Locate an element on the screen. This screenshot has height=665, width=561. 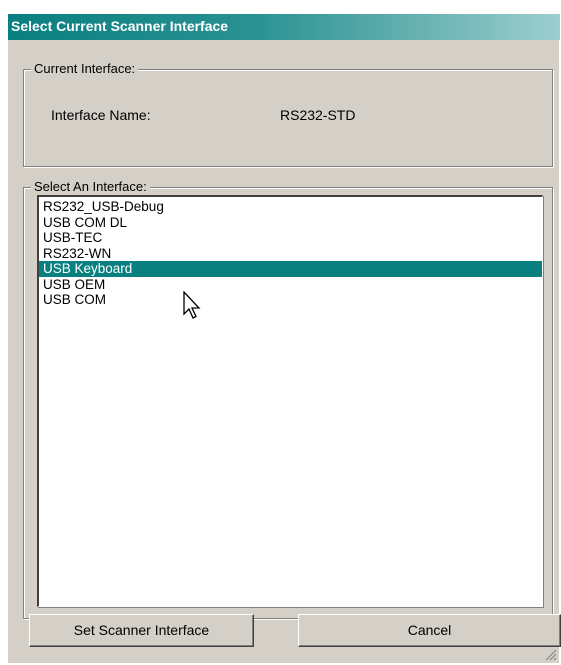
title-bar: Select Current Scanner Interface is located at coordinates (284, 27).